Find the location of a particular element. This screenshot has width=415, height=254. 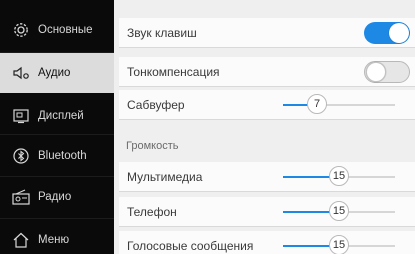

radio-icon is located at coordinates (21, 197).